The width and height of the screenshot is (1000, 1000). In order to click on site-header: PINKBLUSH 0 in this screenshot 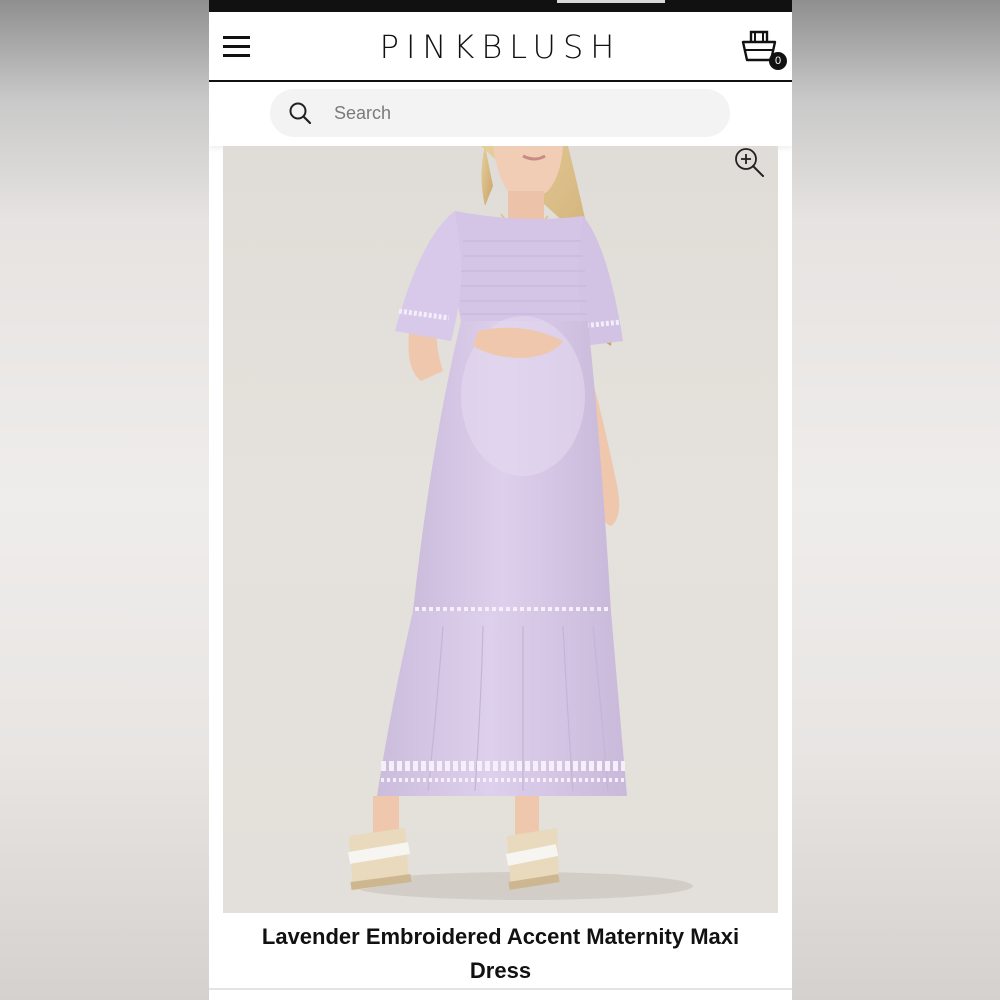, I will do `click(500, 47)`.